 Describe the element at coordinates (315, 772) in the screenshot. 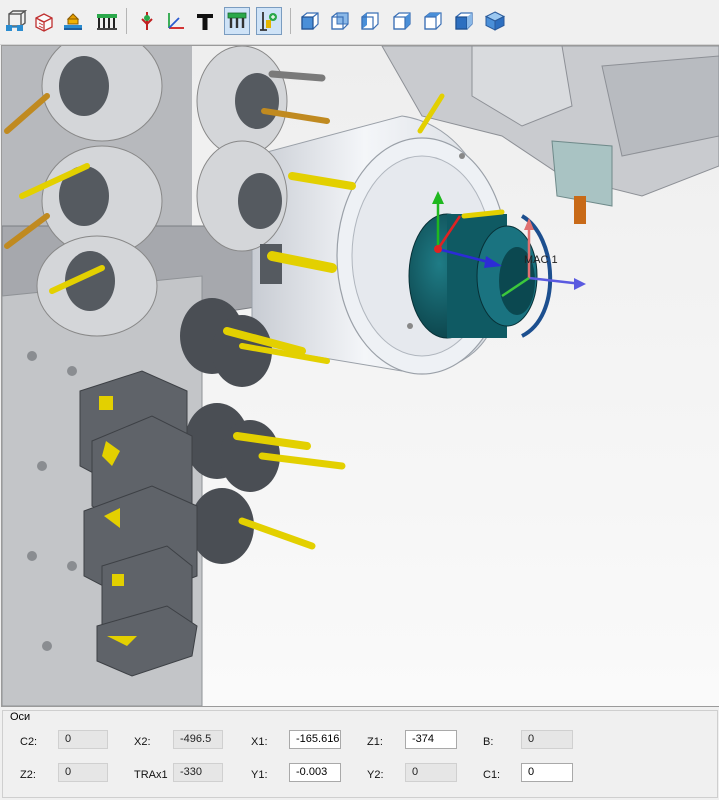

I see `axis-input-y1: -0.003` at that location.